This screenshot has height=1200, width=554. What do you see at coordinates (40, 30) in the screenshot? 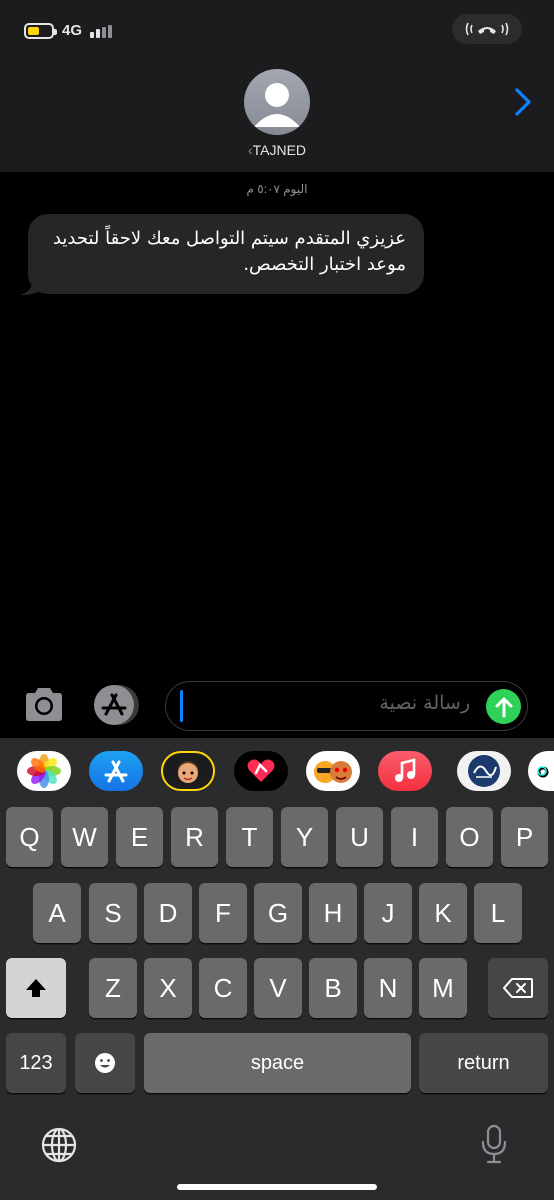
I see `battery-icon` at bounding box center [40, 30].